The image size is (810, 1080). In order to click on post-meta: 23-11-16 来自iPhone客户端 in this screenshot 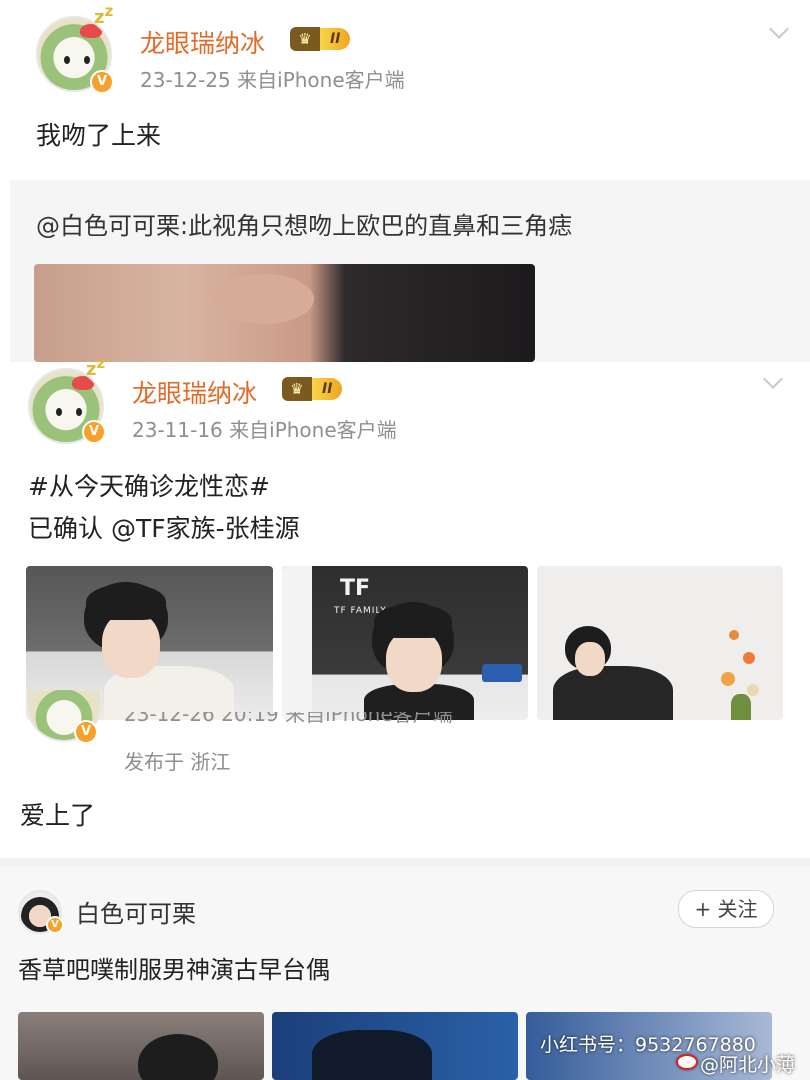, I will do `click(264, 430)`.